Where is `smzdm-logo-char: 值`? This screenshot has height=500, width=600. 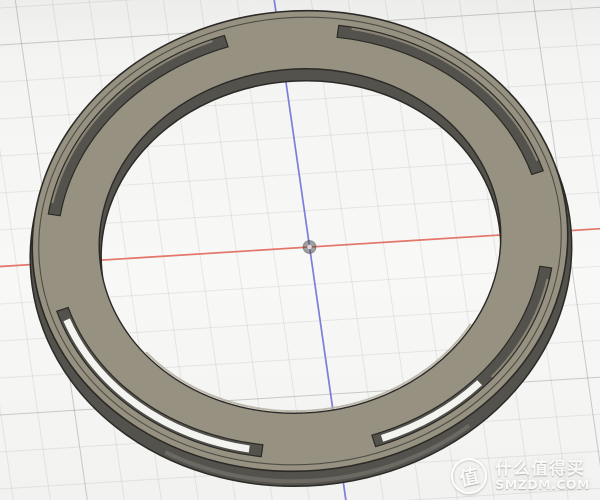
smzdm-logo-char: 值 is located at coordinates (469, 477).